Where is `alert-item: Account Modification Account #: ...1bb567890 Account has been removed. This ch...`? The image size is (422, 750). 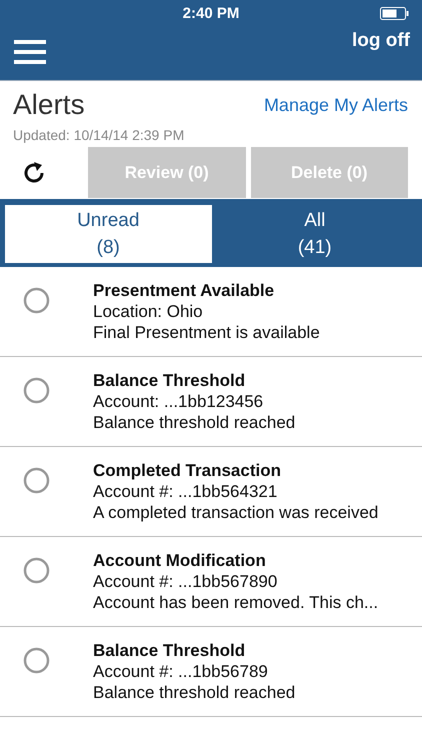 alert-item: Account Modification Account #: ...1bb567890 Account has been removed. This ch... is located at coordinates (211, 582).